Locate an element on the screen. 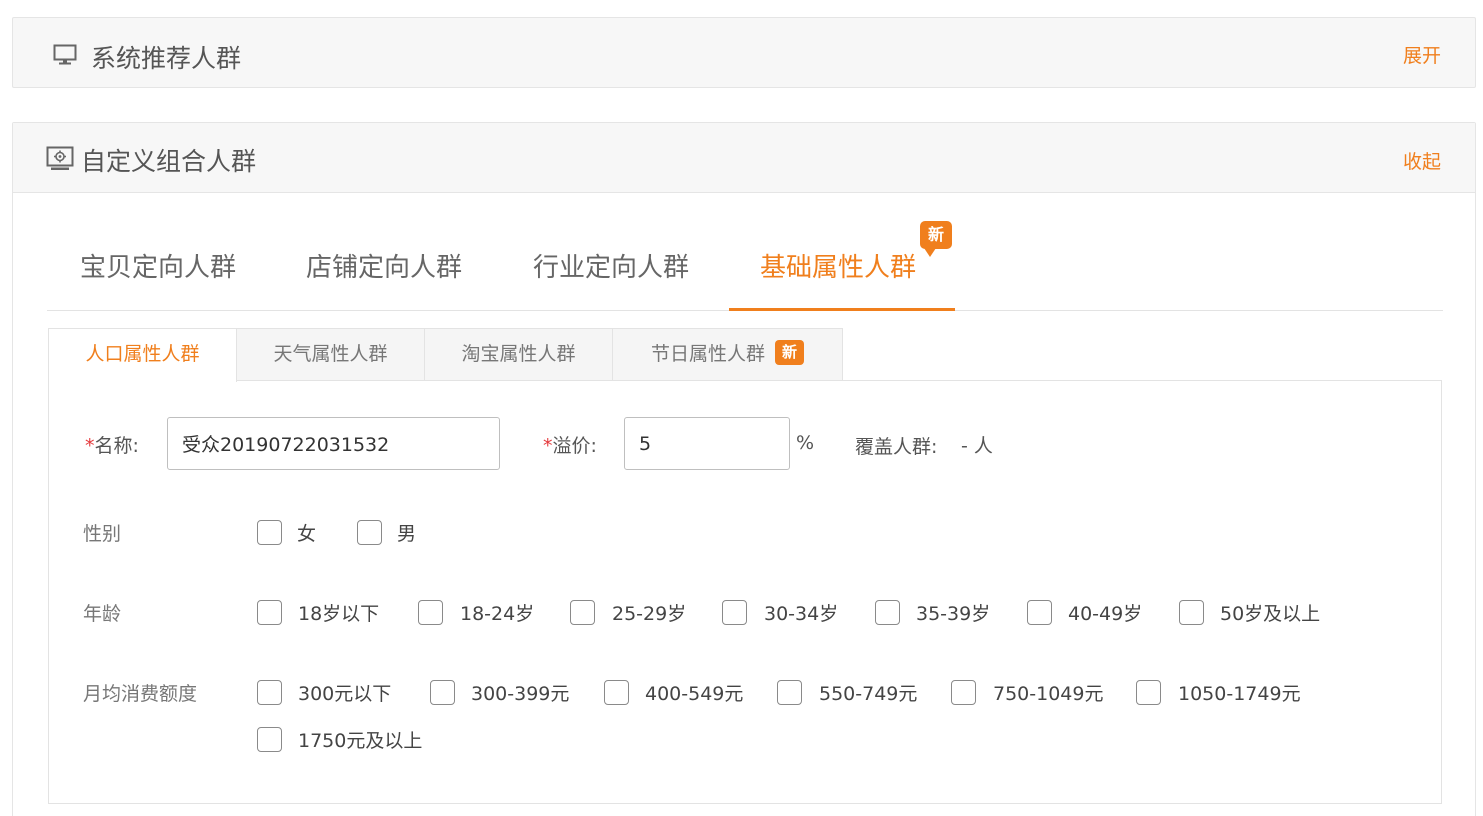 This screenshot has width=1483, height=816. sub-tab-strip: 人口属性人群 天气属性人群 淘宝属性人群 节日属性人群新 is located at coordinates (446, 355).